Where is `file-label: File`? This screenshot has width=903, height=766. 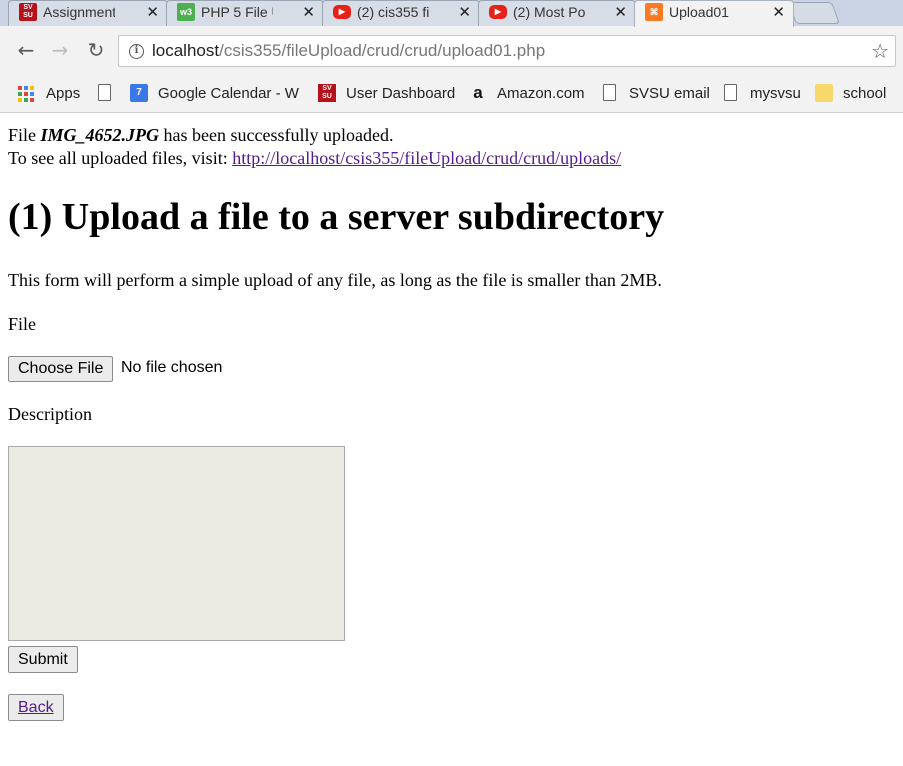 file-label: File is located at coordinates (22, 324).